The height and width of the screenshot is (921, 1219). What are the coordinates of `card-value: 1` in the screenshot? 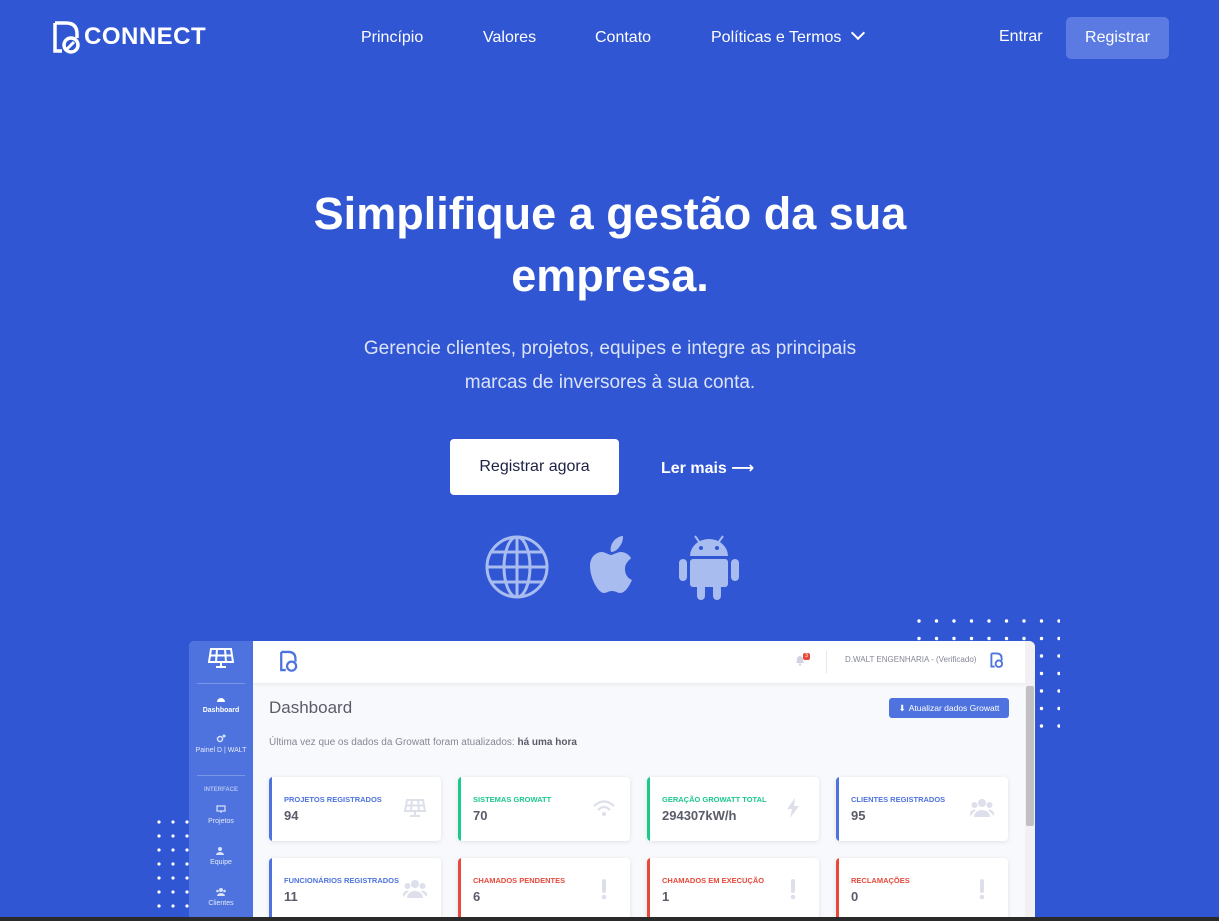 It's located at (666, 896).